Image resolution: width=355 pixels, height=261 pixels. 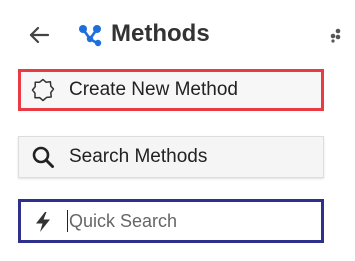 I want to click on back-arrow-icon, so click(x=39, y=35).